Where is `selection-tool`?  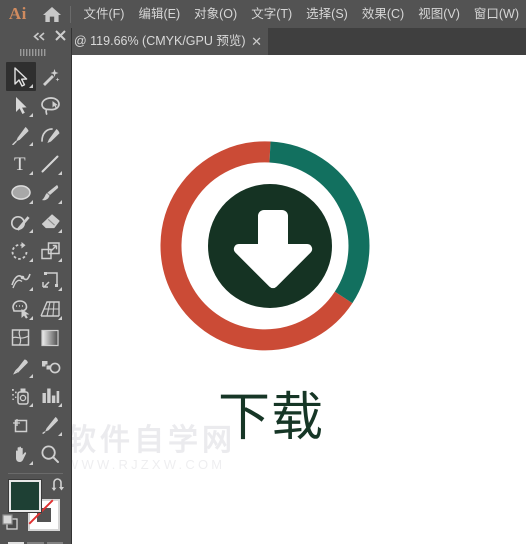
selection-tool is located at coordinates (21, 76).